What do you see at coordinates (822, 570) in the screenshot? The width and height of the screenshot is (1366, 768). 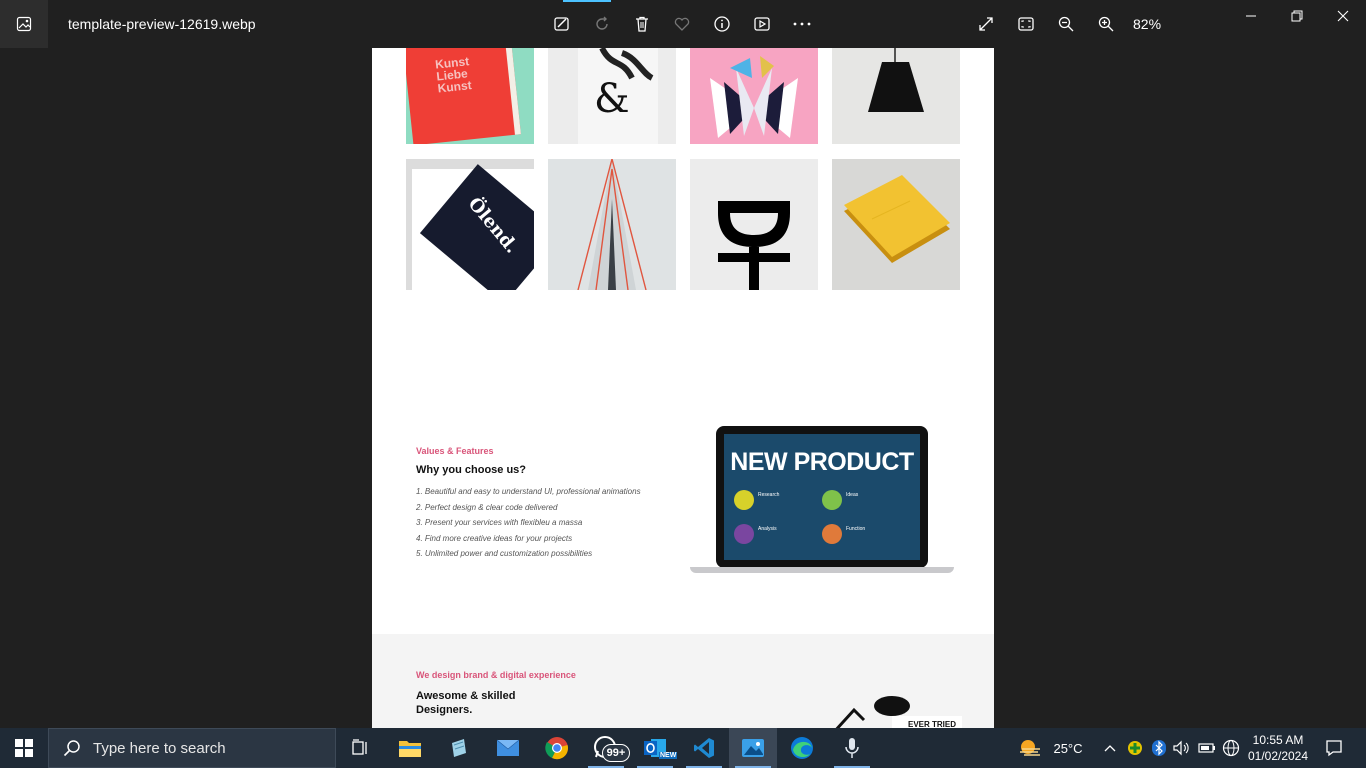 I see `laptop-base` at bounding box center [822, 570].